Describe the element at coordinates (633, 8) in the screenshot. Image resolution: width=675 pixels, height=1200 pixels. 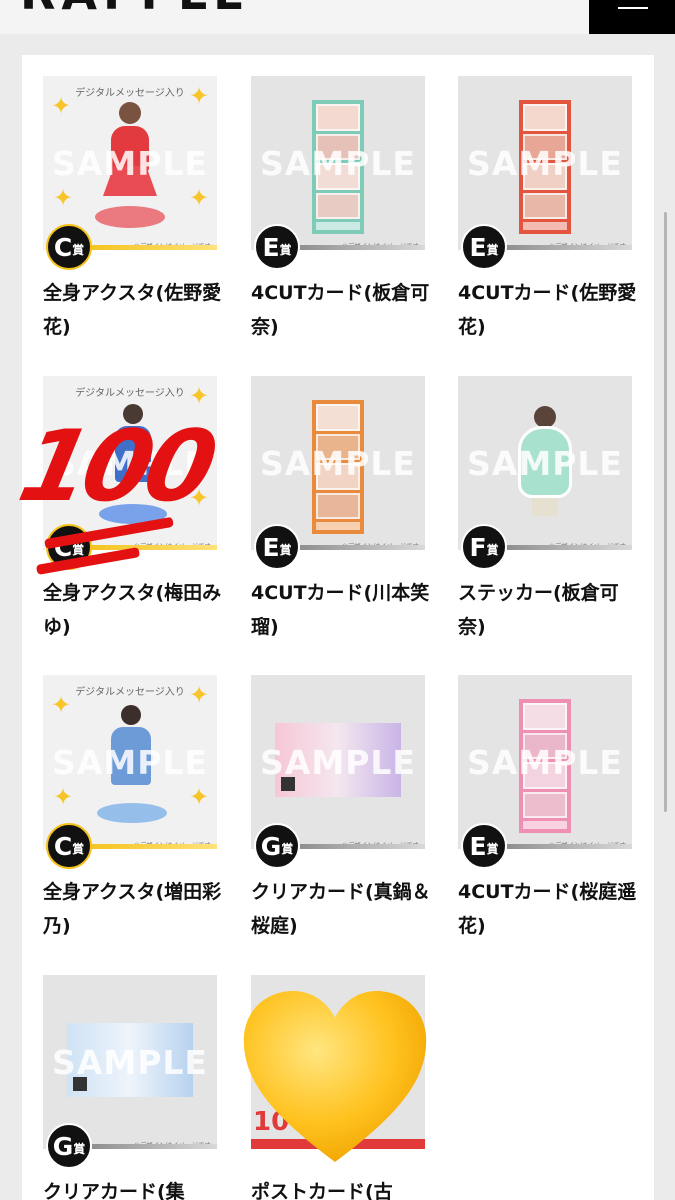
I see `hamburger-icon` at that location.